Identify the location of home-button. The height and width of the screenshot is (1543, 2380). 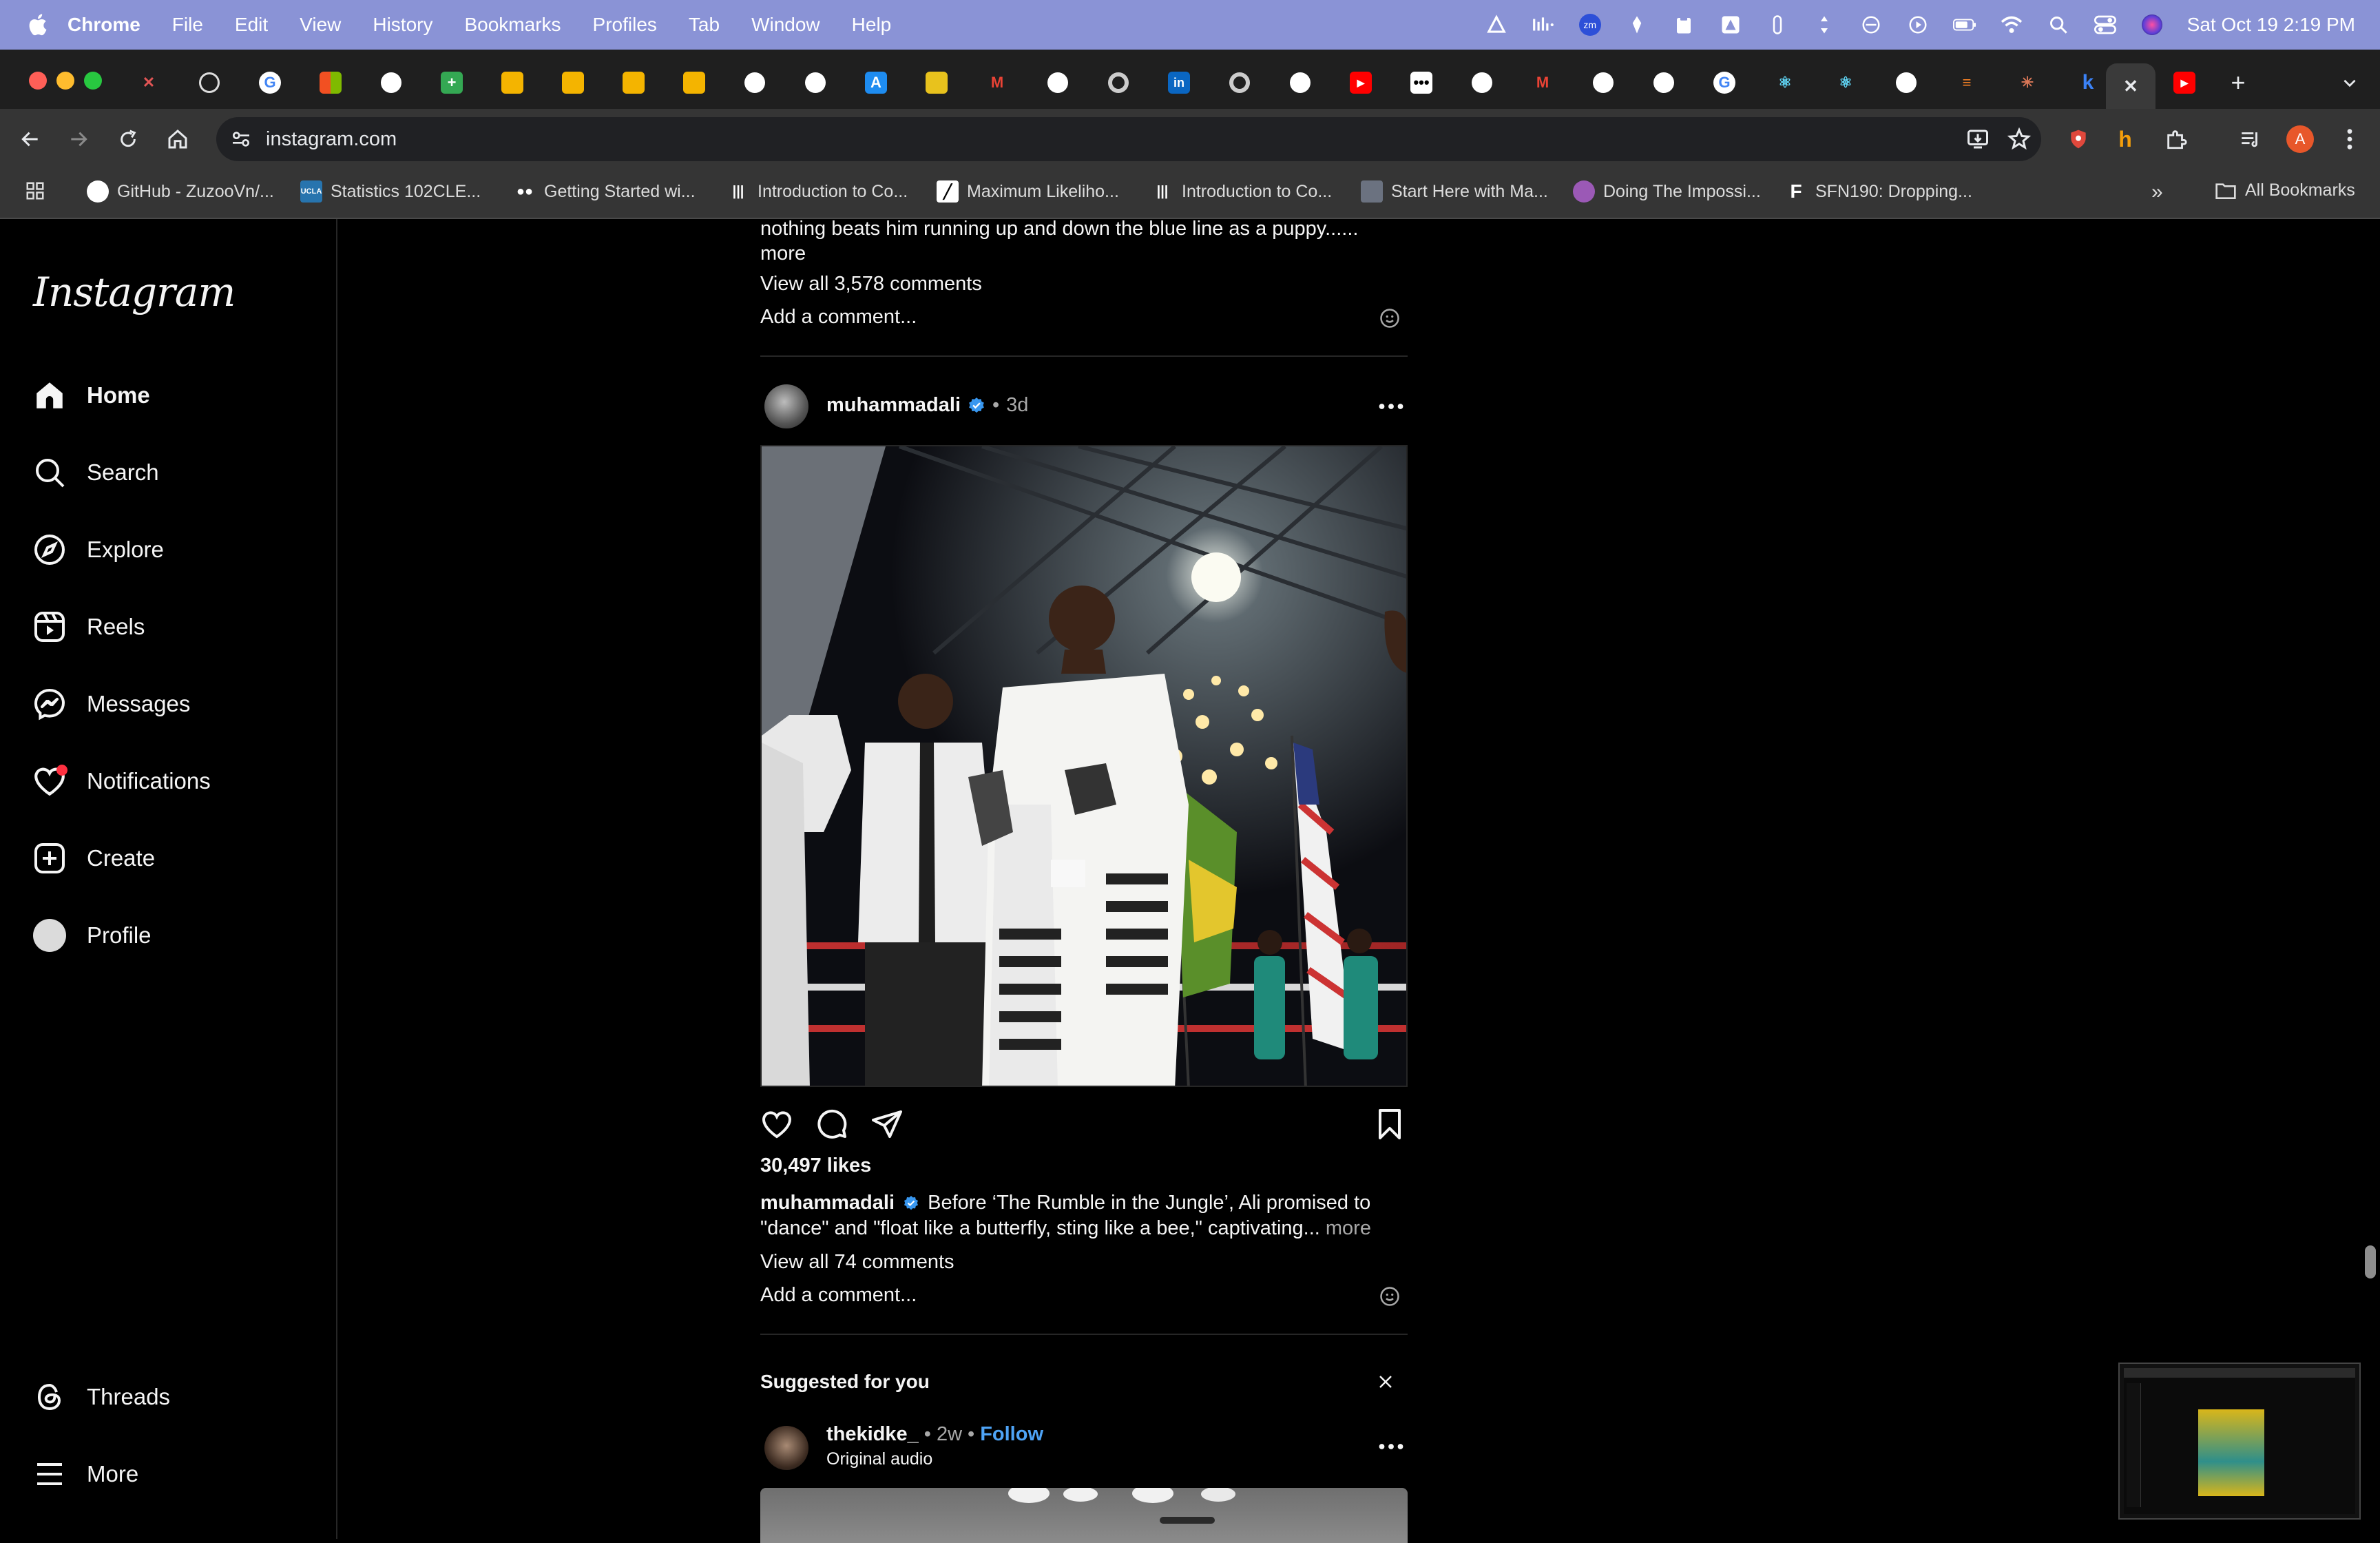
(177, 139).